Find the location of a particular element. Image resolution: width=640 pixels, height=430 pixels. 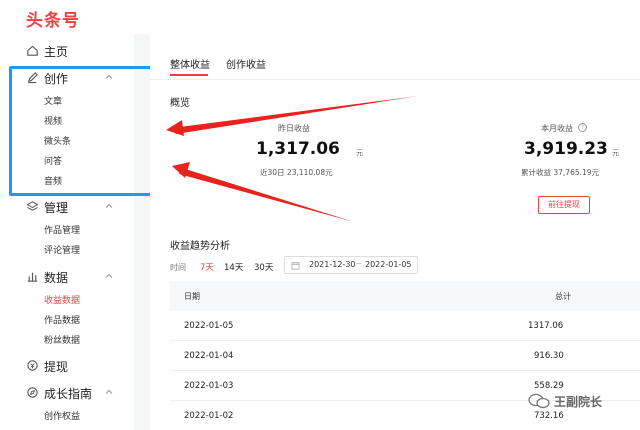

layers-icon is located at coordinates (32, 206).